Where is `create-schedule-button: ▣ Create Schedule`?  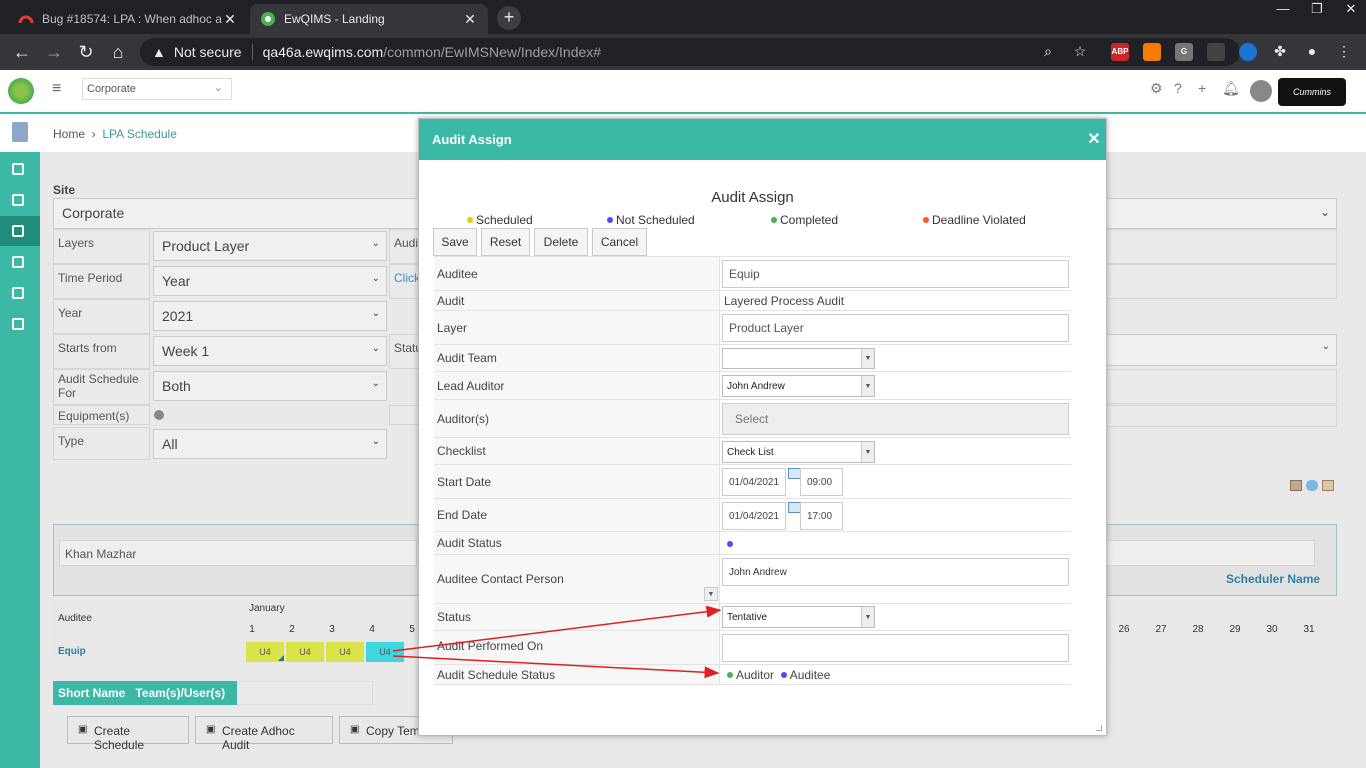 create-schedule-button: ▣ Create Schedule is located at coordinates (128, 734).